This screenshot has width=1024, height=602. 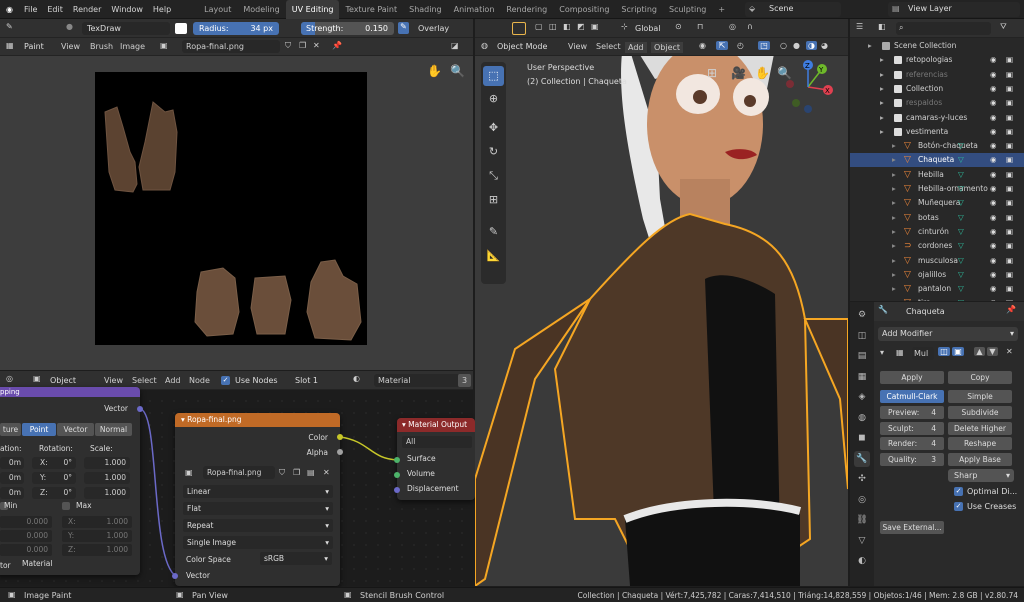 What do you see at coordinates (937, 246) in the screenshot?
I see `outliner-item: ▸ ⊃ cordones ◉ ▣ ▽` at bounding box center [937, 246].